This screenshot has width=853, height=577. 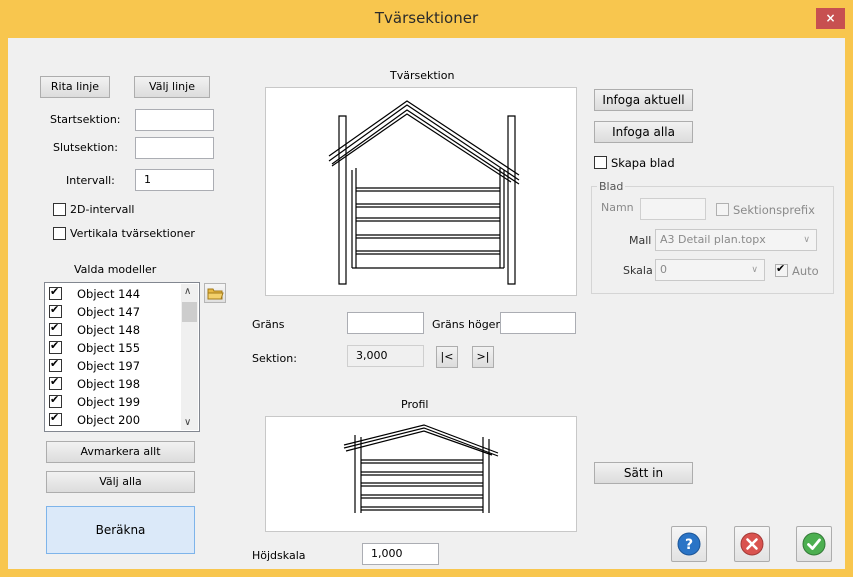 I want to click on help-button: ?, so click(x=689, y=544).